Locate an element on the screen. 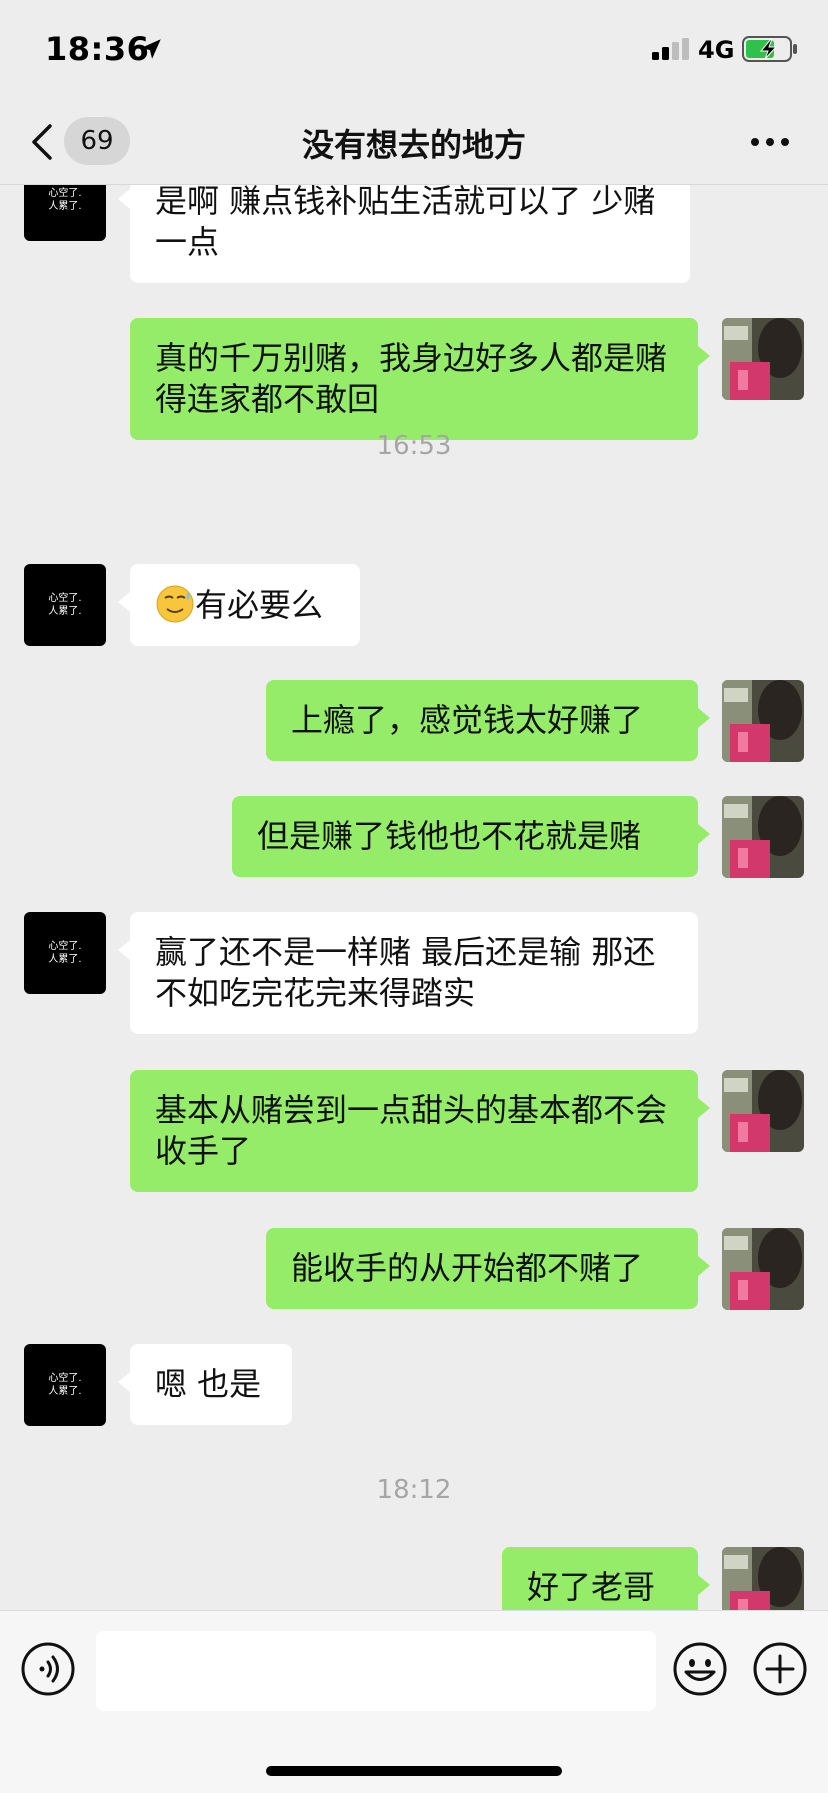 Image resolution: width=828 pixels, height=1793 pixels. message-bubble-incoming: 有必要么 is located at coordinates (239, 605).